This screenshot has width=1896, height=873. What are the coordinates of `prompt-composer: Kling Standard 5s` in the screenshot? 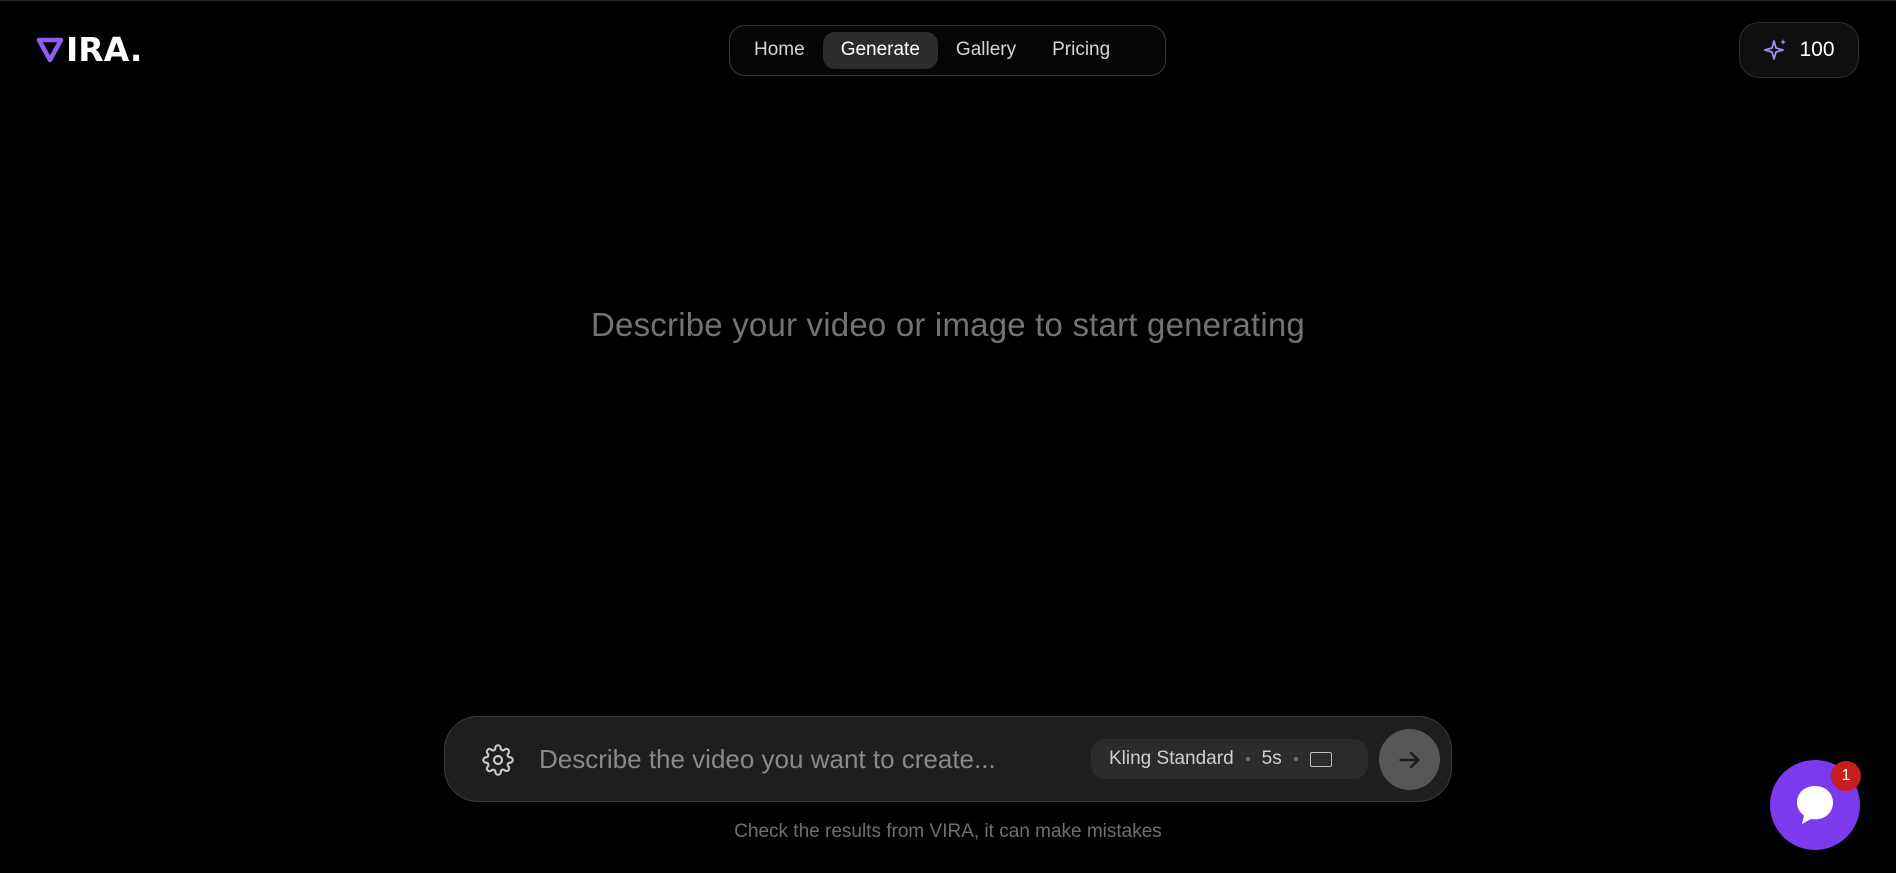 It's located at (948, 759).